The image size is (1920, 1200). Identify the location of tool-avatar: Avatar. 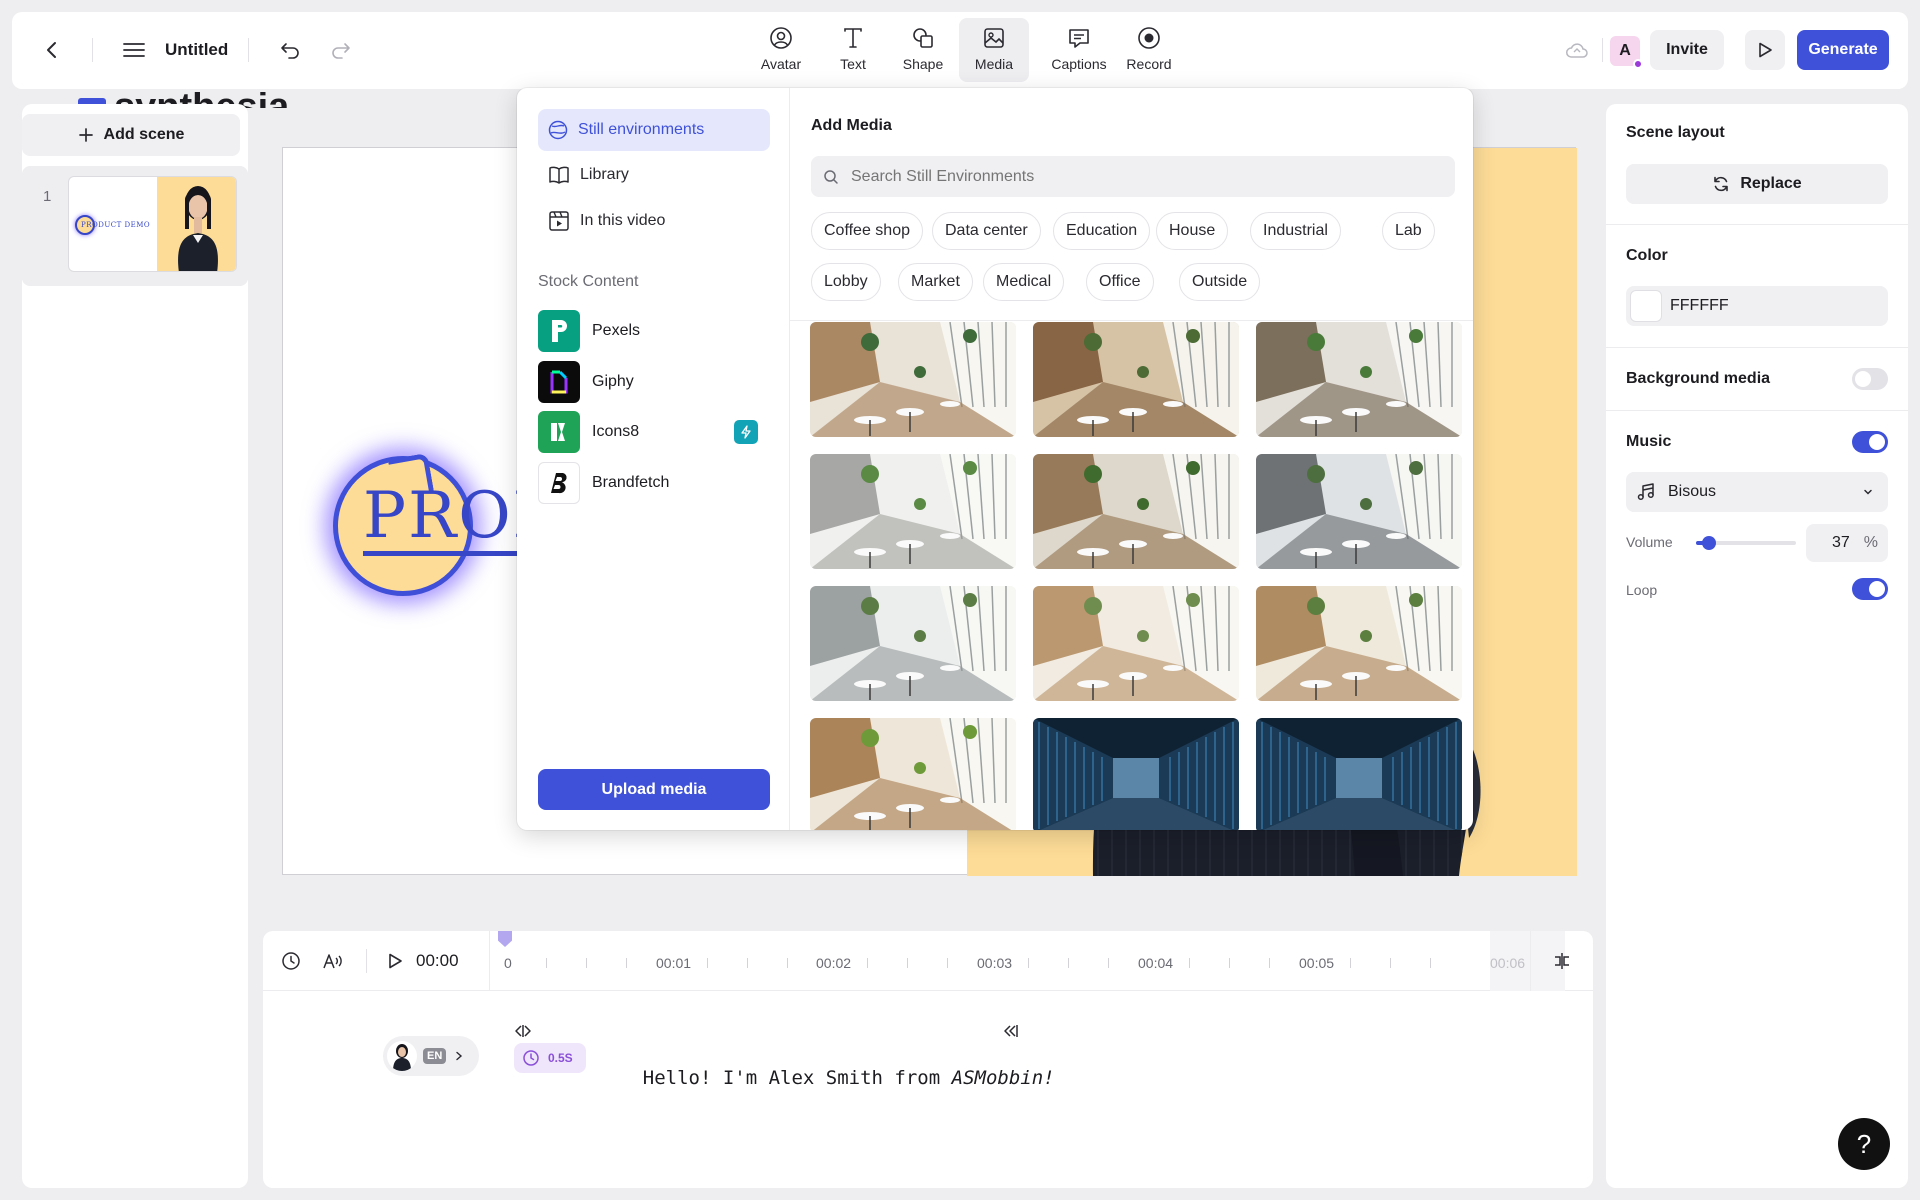
(781, 50).